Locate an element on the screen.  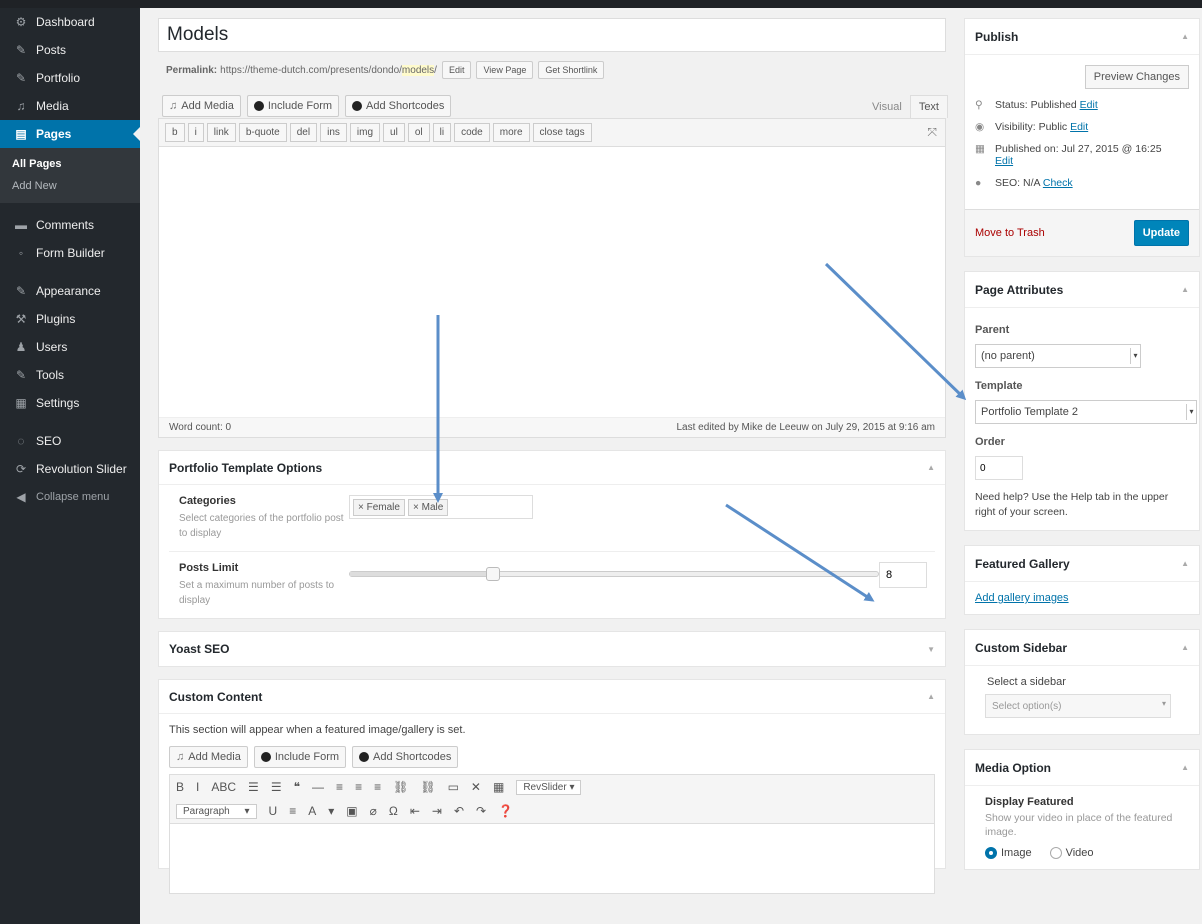
view-page-button: View Page is located at coordinates (505, 70).